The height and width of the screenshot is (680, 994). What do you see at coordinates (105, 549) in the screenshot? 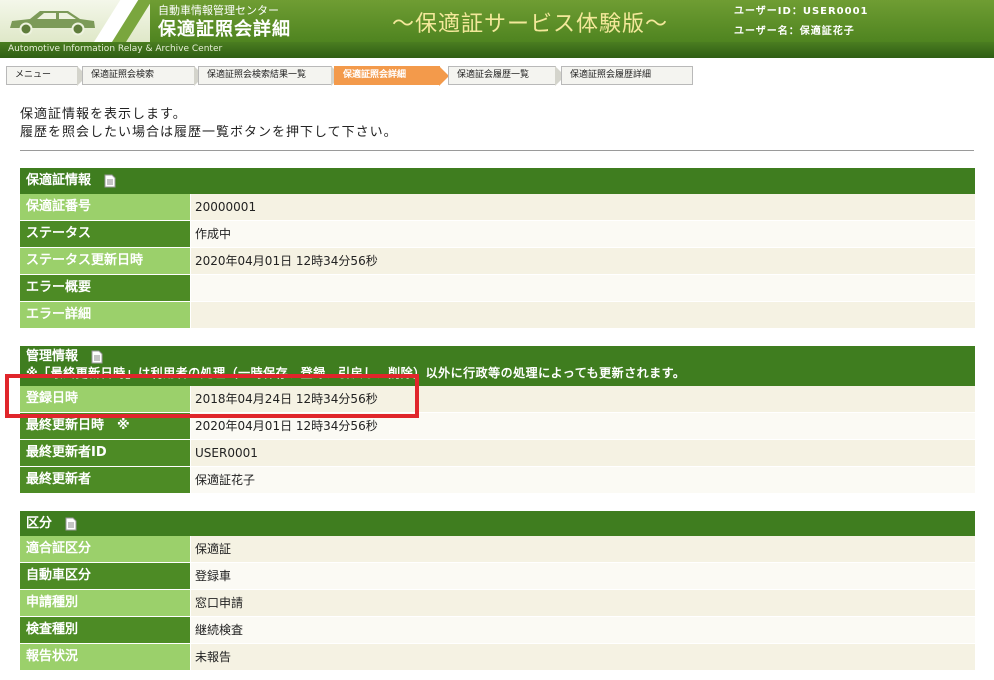
I see `field-label: 適合証区分` at bounding box center [105, 549].